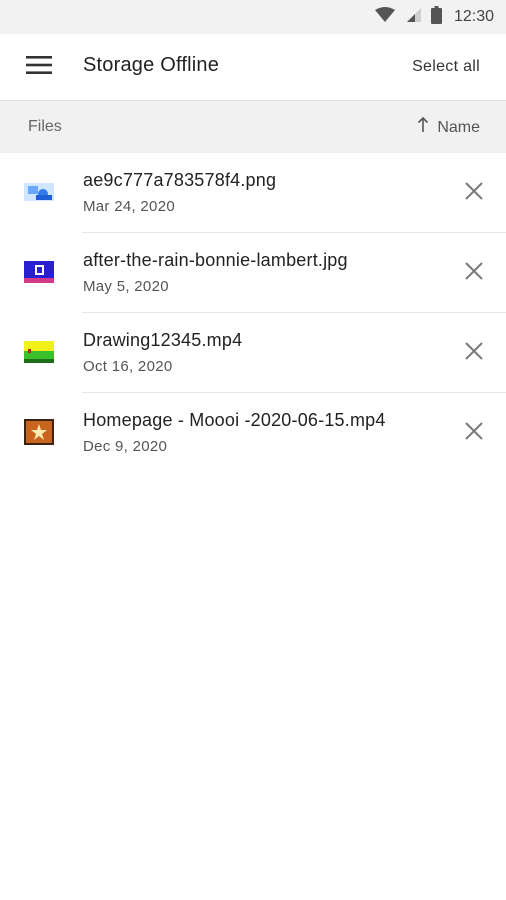  What do you see at coordinates (180, 180) in the screenshot?
I see `file-name: ae9c777a783578f4.png` at bounding box center [180, 180].